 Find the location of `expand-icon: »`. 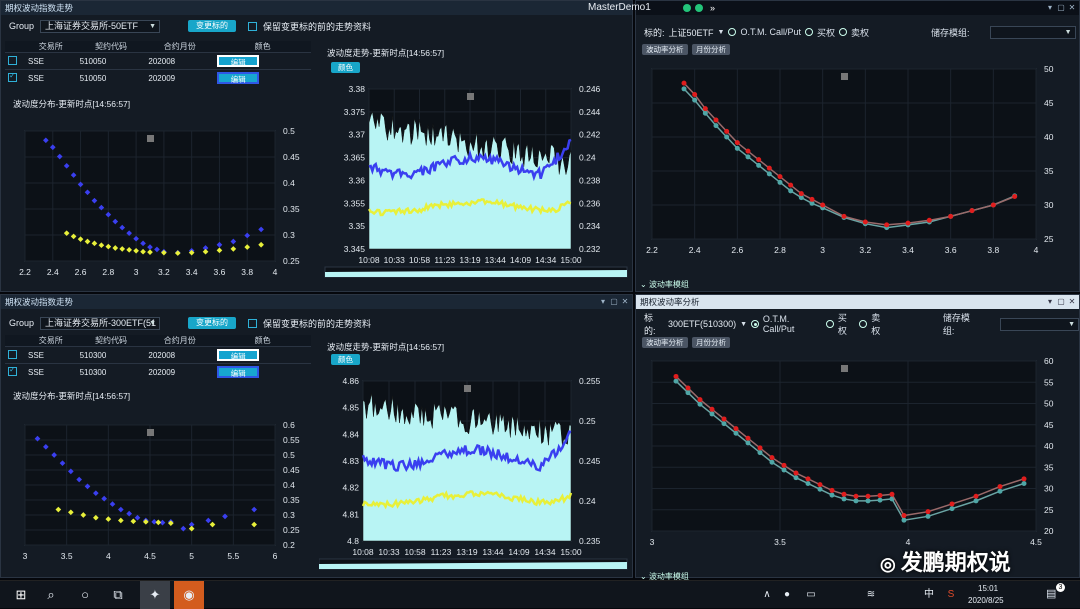

expand-icon: » is located at coordinates (712, 8).